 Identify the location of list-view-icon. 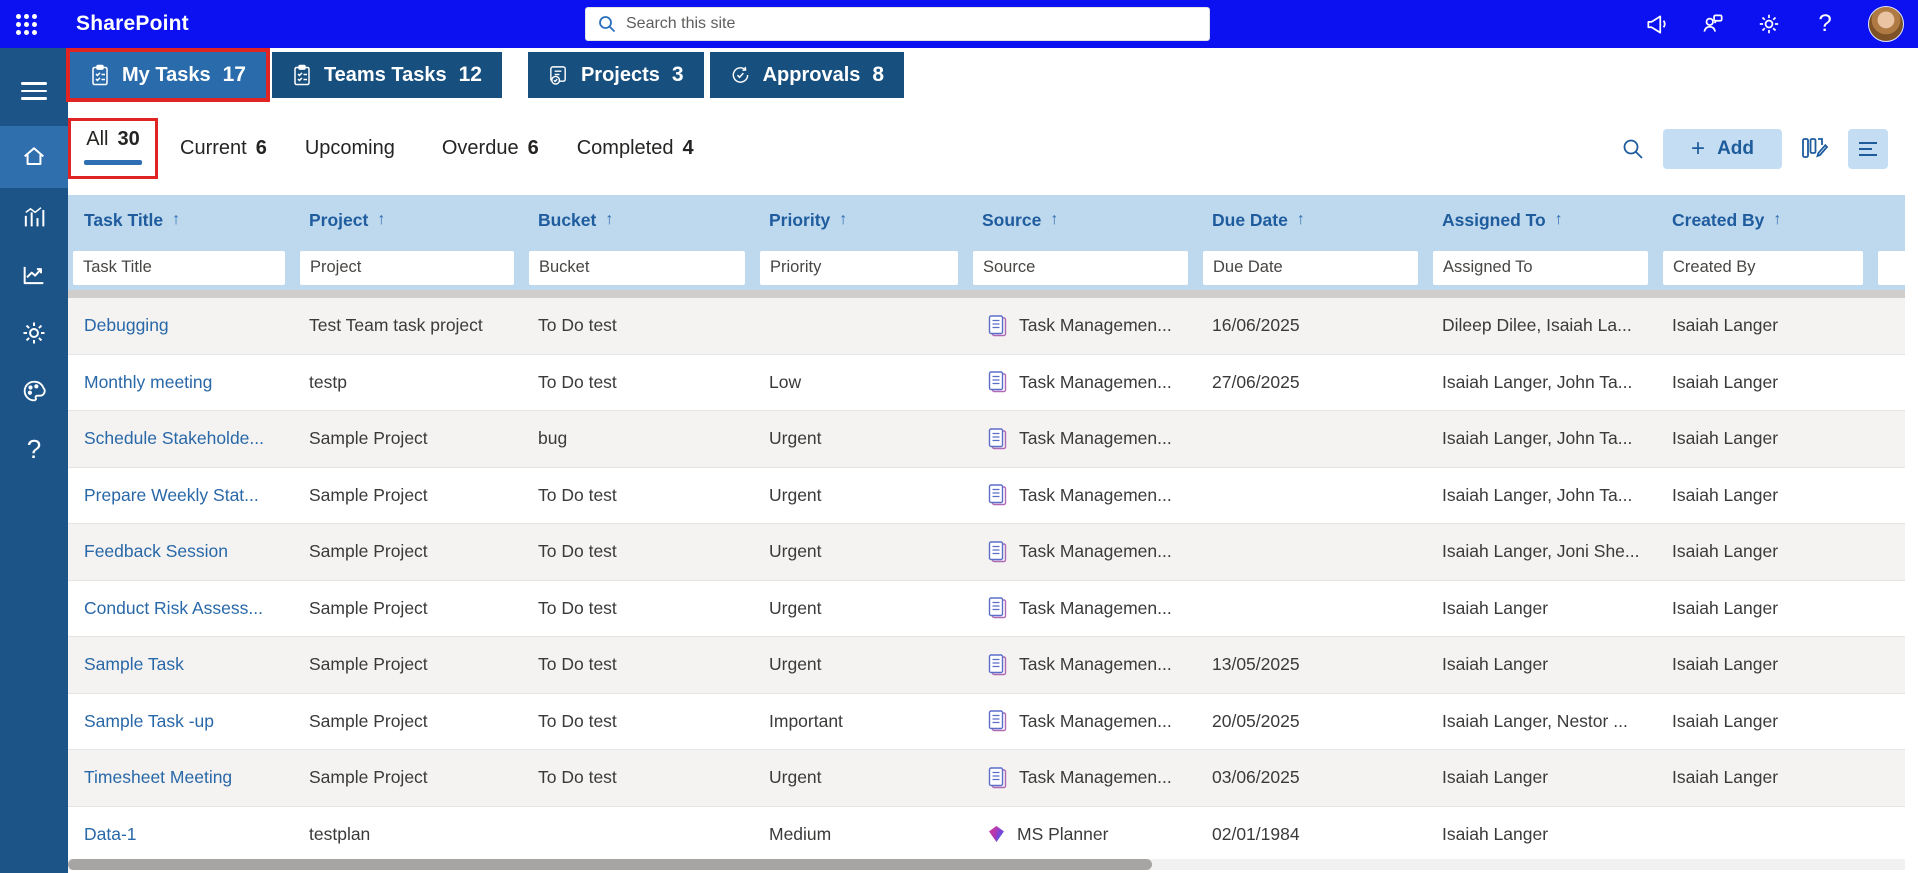
(1868, 148).